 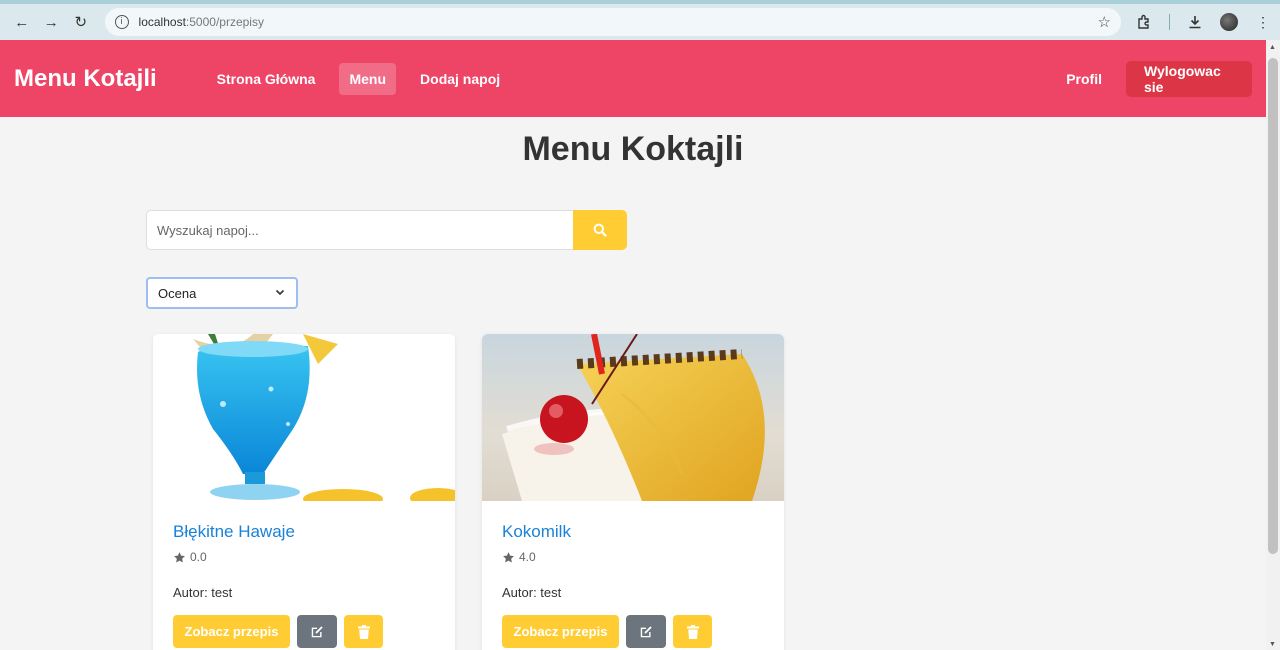 I want to click on page-scrollbar: ▲ ▼, so click(x=1273, y=345).